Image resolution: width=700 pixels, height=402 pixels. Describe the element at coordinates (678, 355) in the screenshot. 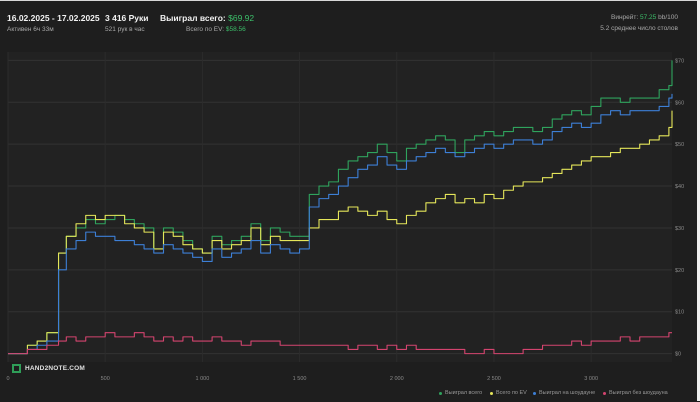

I see `y-tick-label: $0` at that location.